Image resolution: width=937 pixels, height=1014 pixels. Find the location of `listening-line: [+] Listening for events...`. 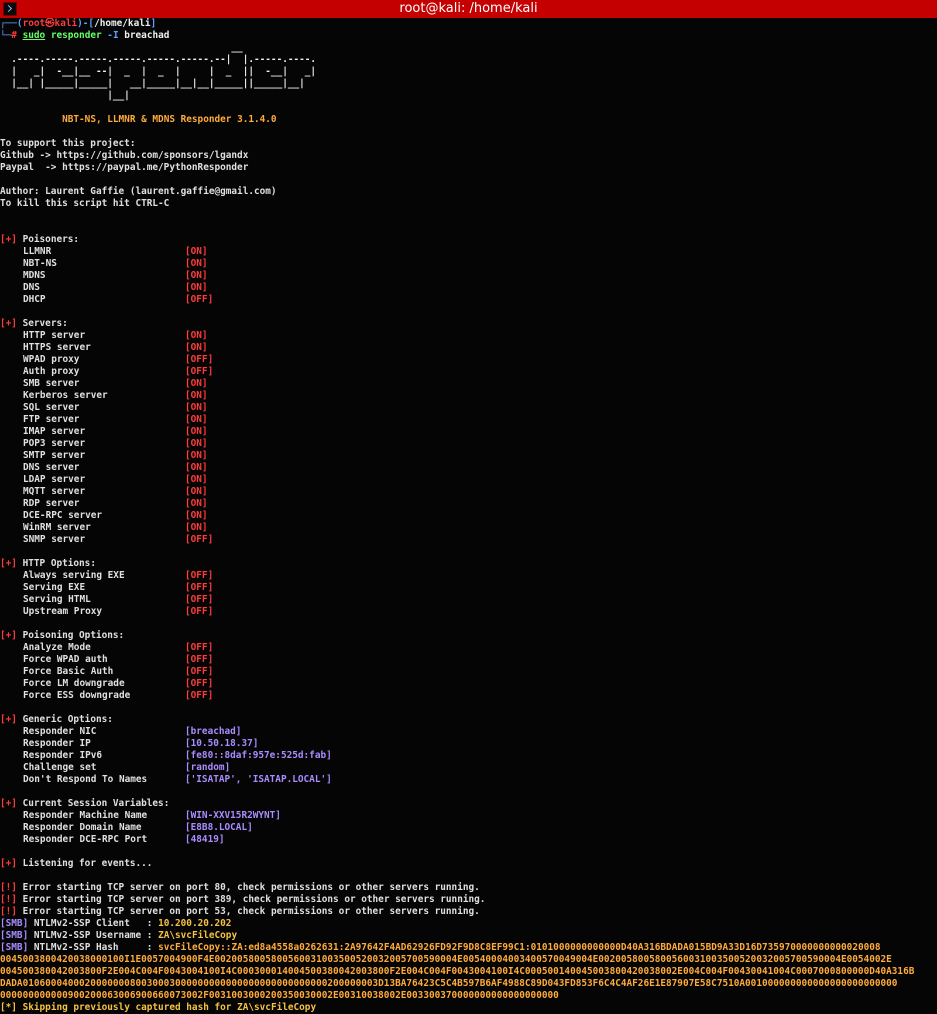

listening-line: [+] Listening for events... is located at coordinates (76, 863).